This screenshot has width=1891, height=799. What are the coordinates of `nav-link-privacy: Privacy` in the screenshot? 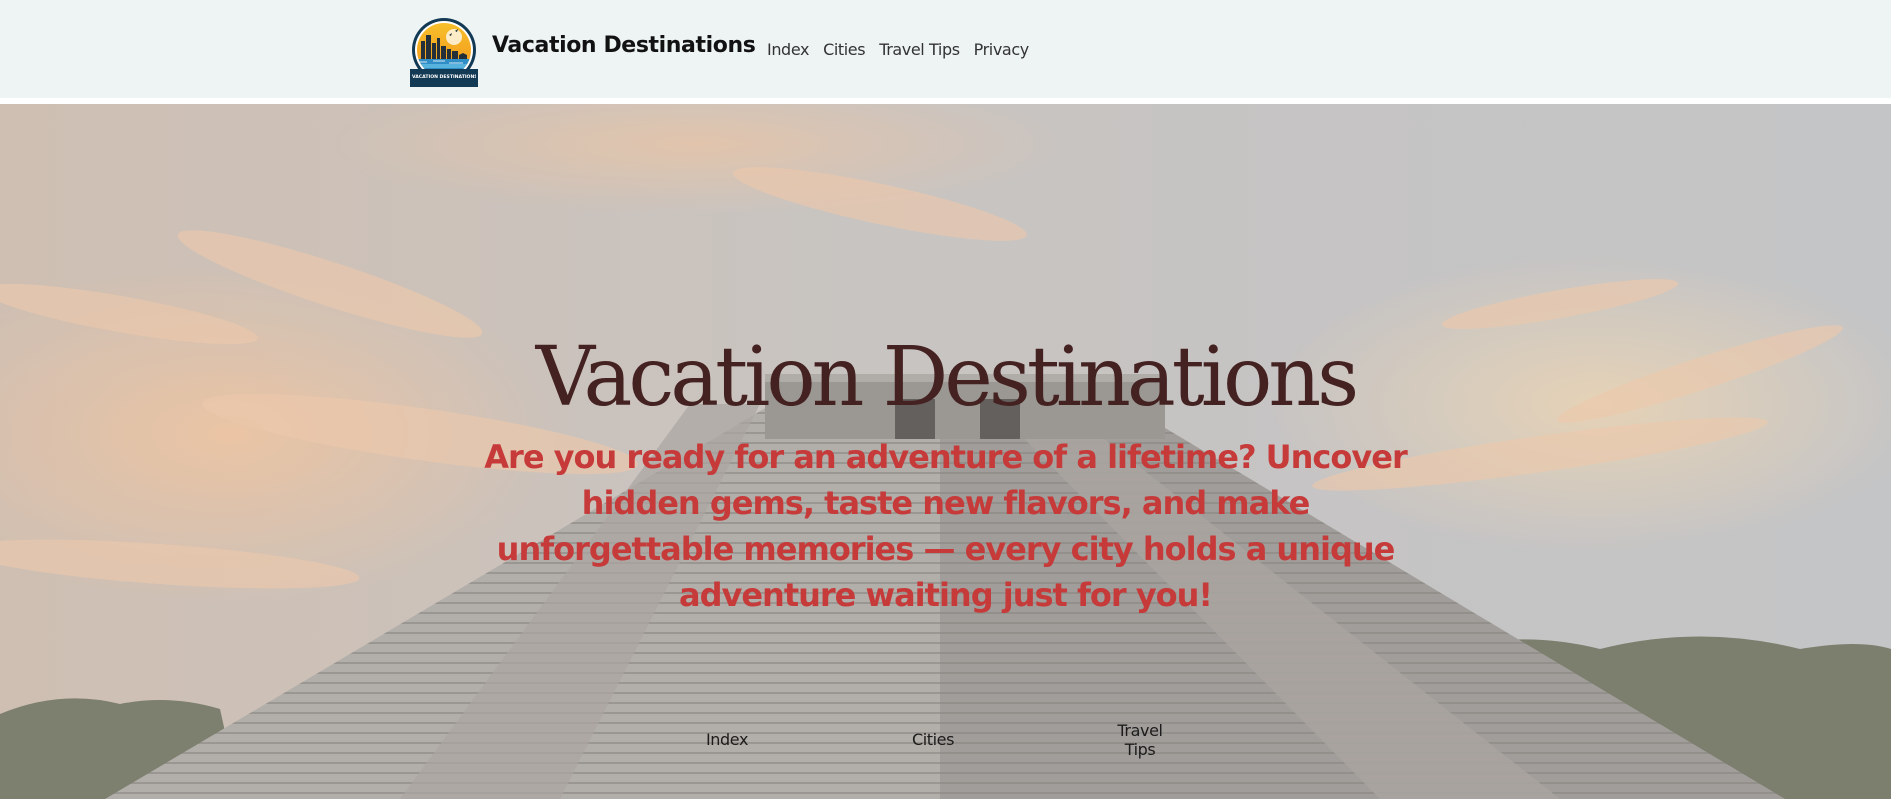 It's located at (1002, 49).